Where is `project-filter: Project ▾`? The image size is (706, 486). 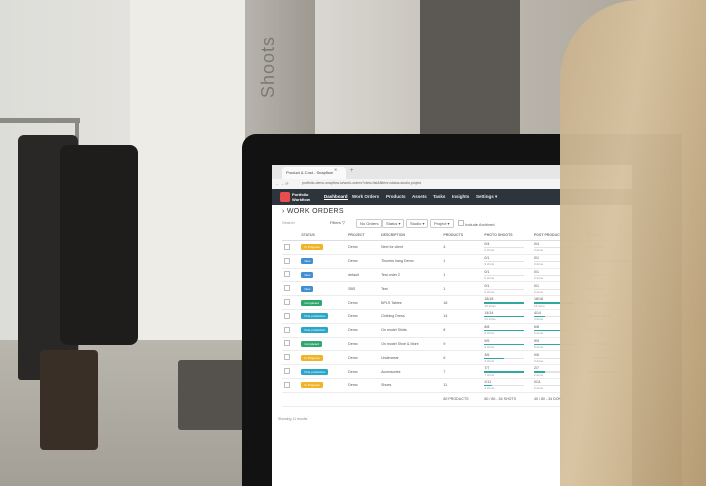 project-filter: Project ▾ is located at coordinates (442, 223).